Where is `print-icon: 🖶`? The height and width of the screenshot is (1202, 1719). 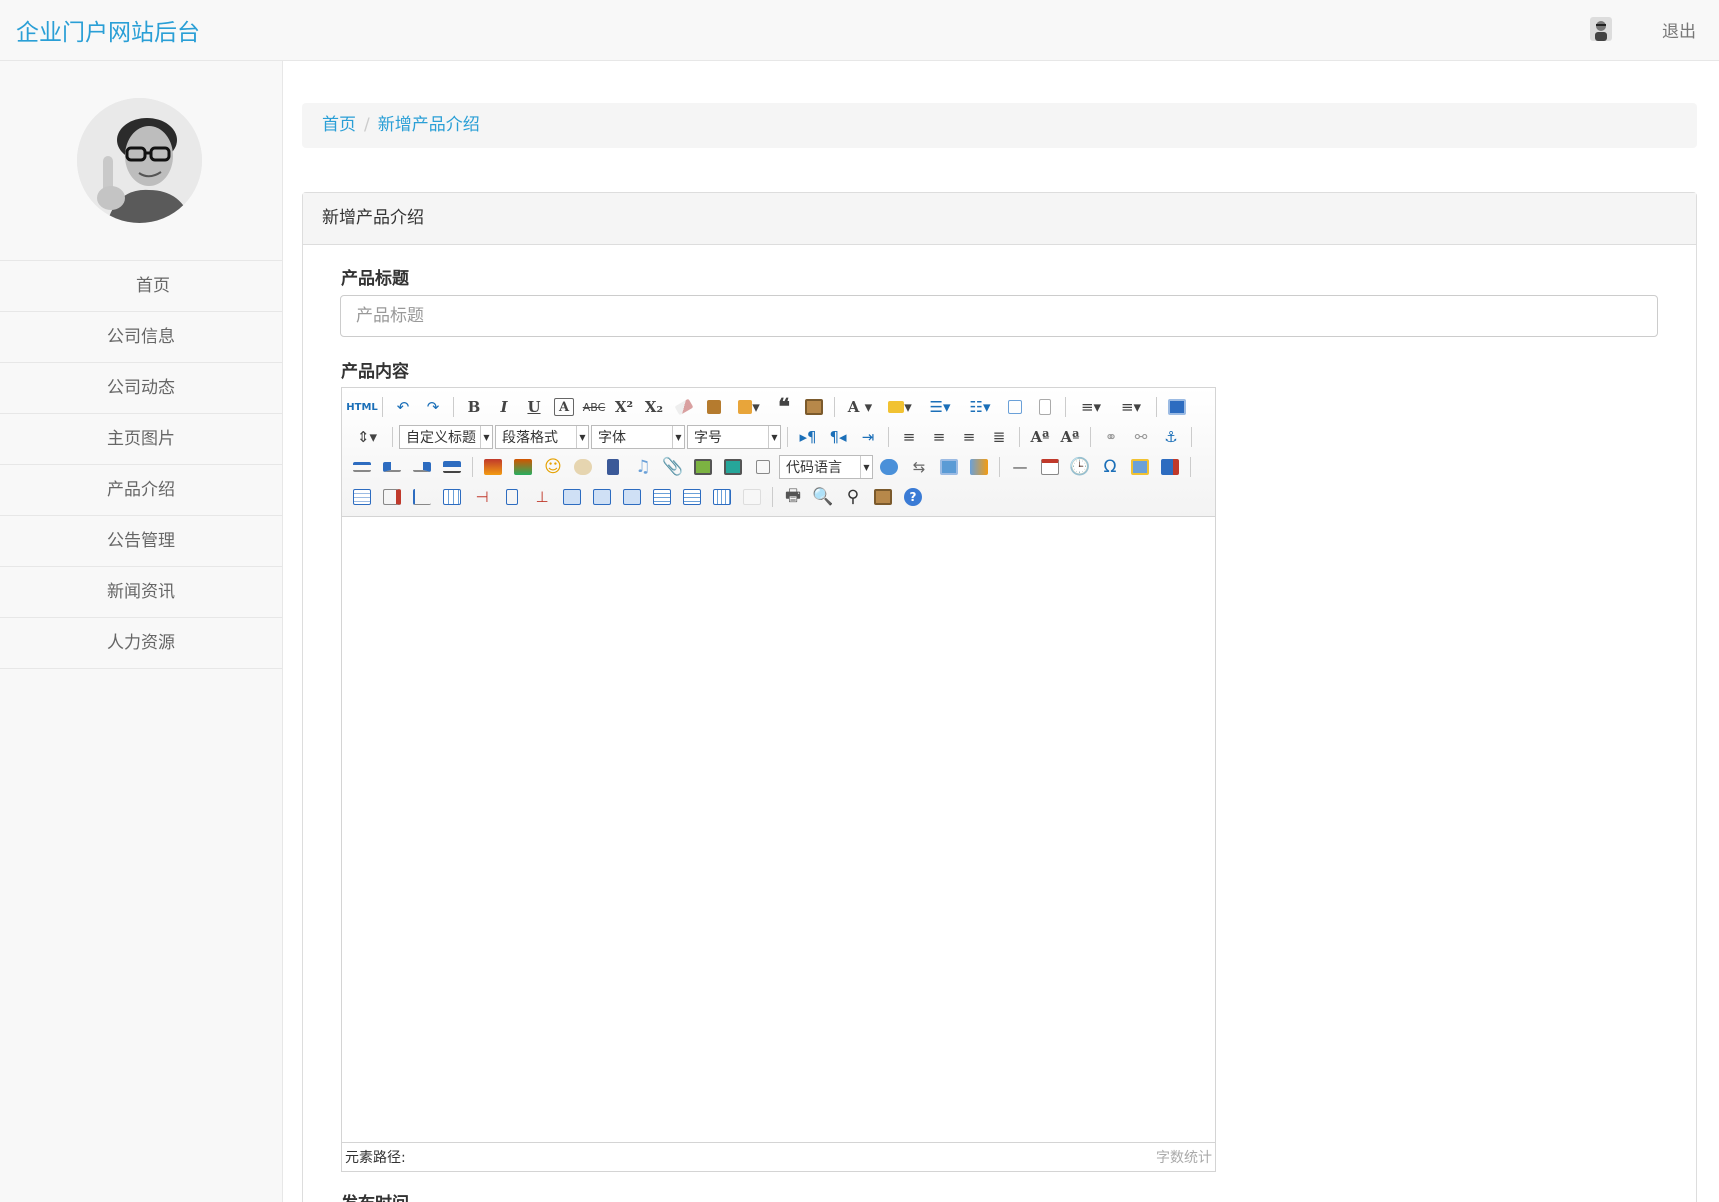
print-icon: 🖶 is located at coordinates (793, 497).